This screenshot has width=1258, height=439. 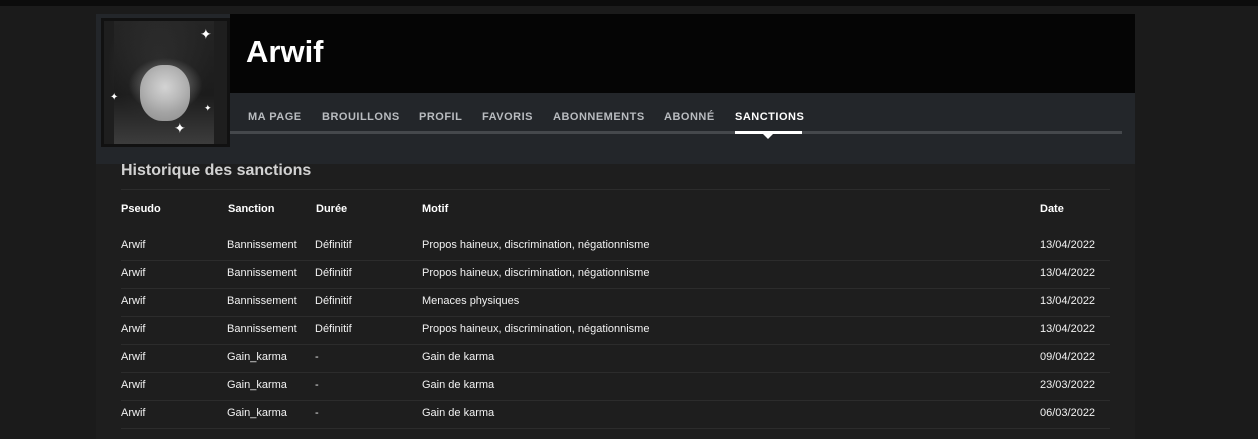 I want to click on avatar: ✦ ✦ ✦ ✦, so click(x=165, y=82).